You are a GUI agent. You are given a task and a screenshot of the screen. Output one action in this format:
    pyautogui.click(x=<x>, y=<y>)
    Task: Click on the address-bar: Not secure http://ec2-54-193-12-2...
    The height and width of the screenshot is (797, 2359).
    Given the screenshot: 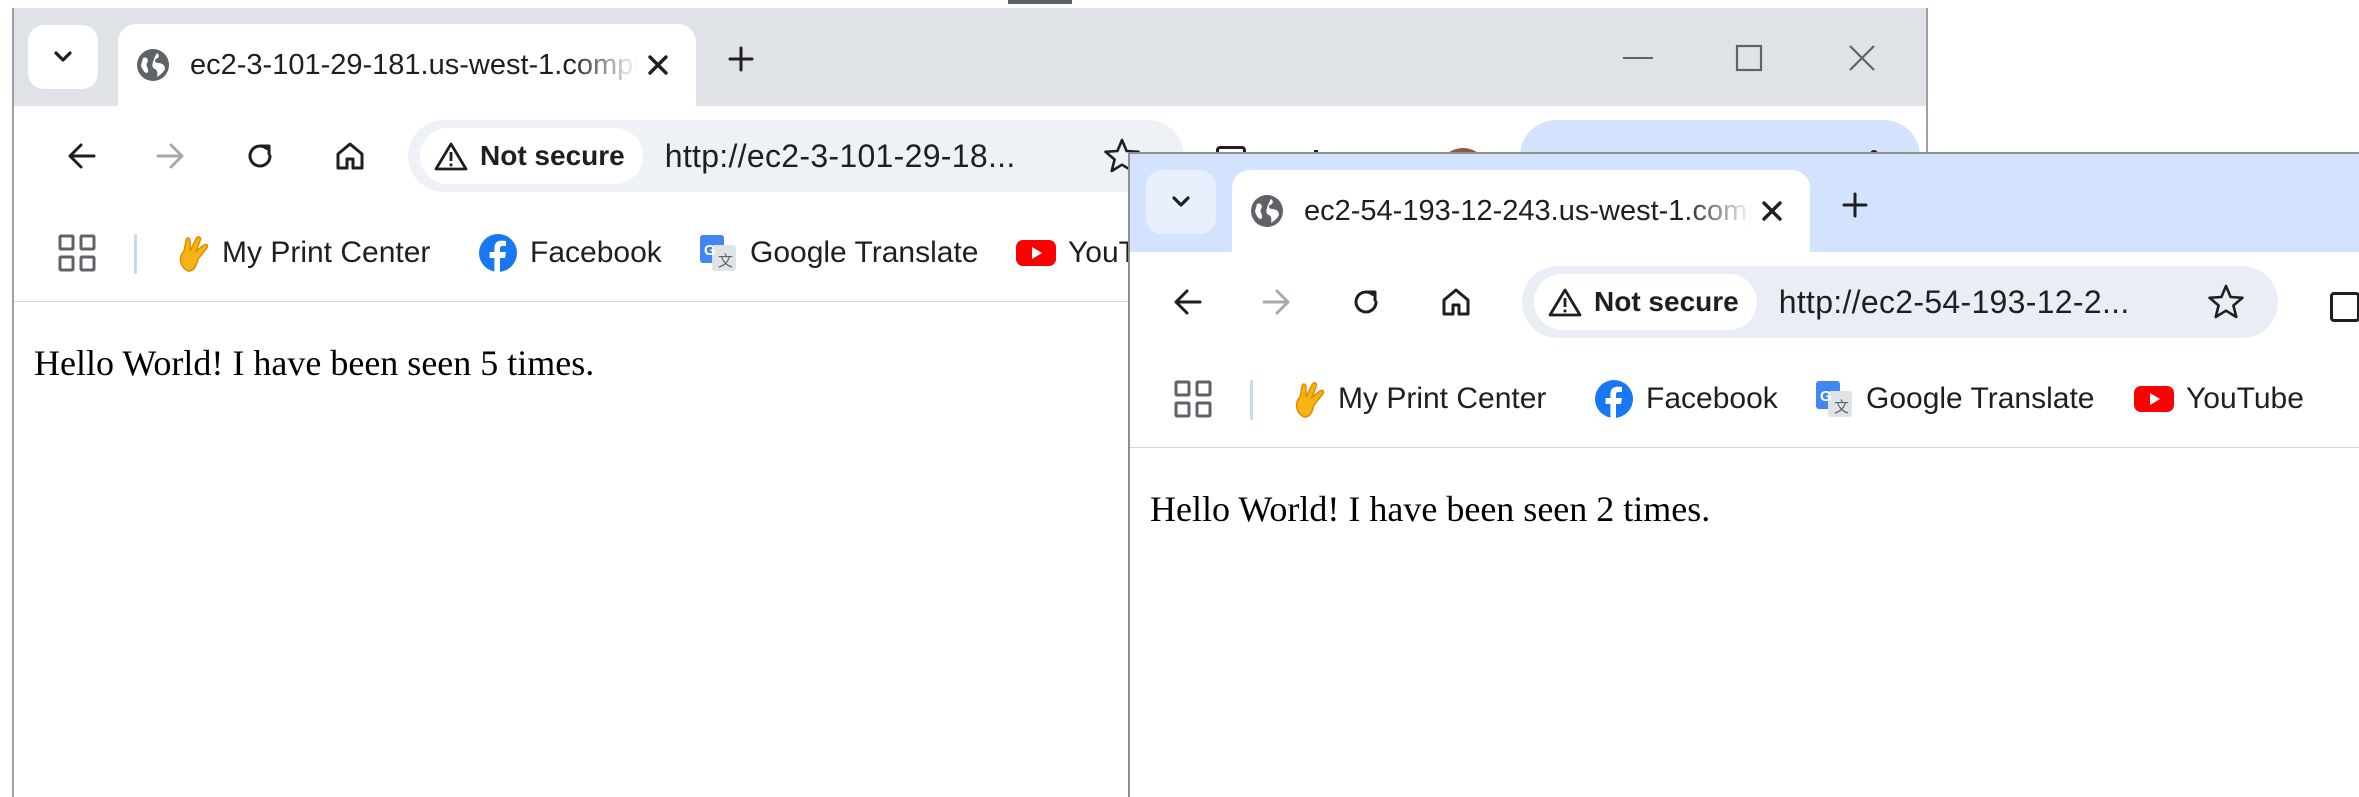 What is the action you would take?
    pyautogui.click(x=1900, y=302)
    